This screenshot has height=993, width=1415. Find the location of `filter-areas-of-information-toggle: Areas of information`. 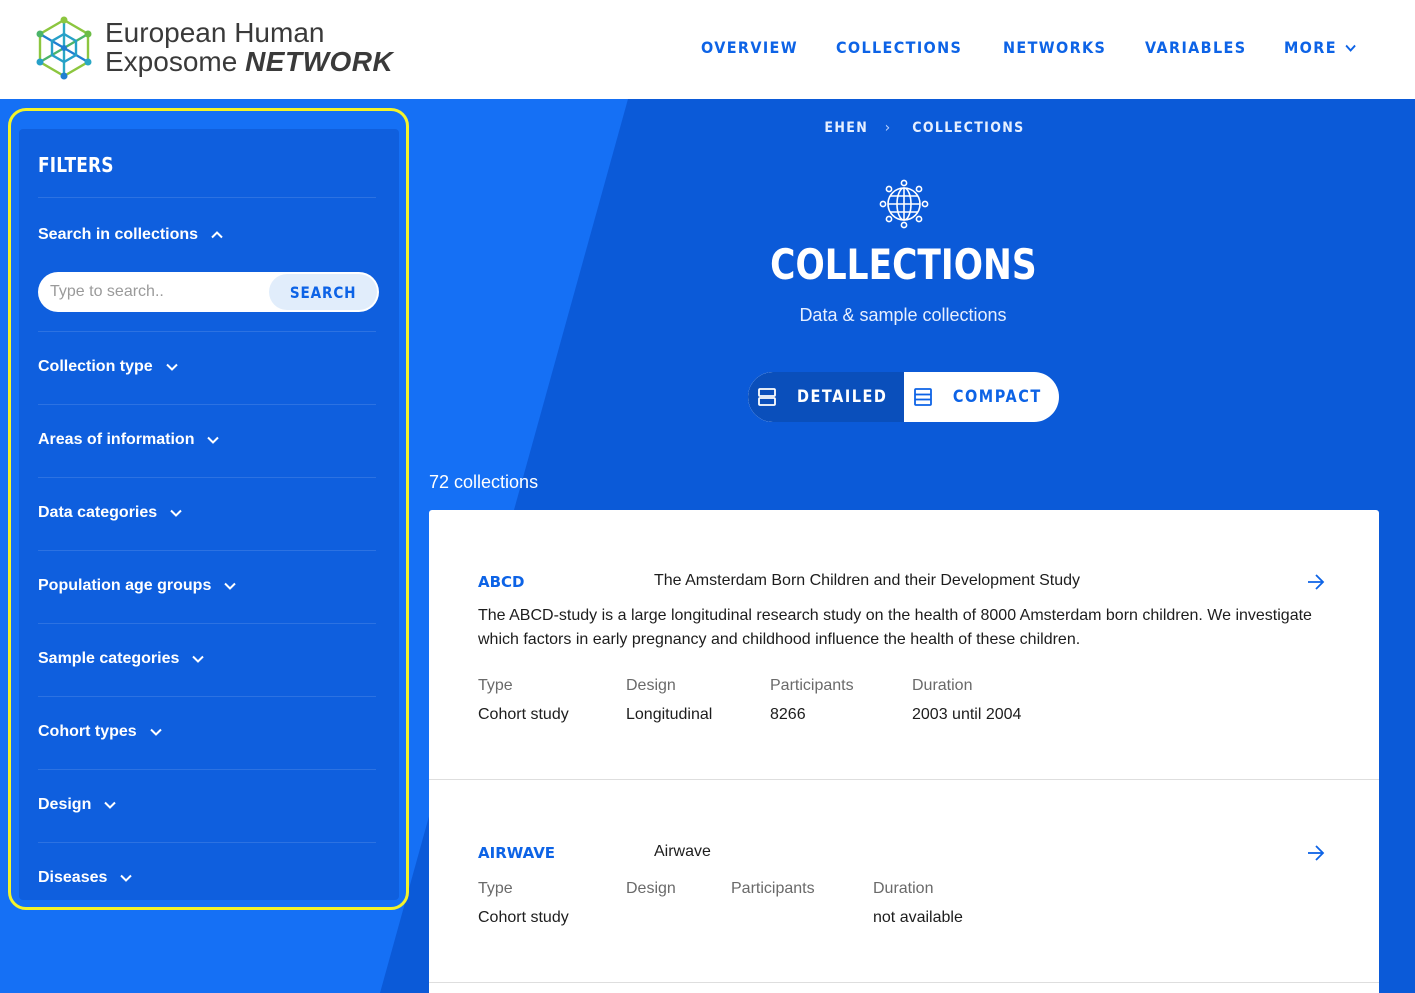

filter-areas-of-information-toggle: Areas of information is located at coordinates (129, 440).